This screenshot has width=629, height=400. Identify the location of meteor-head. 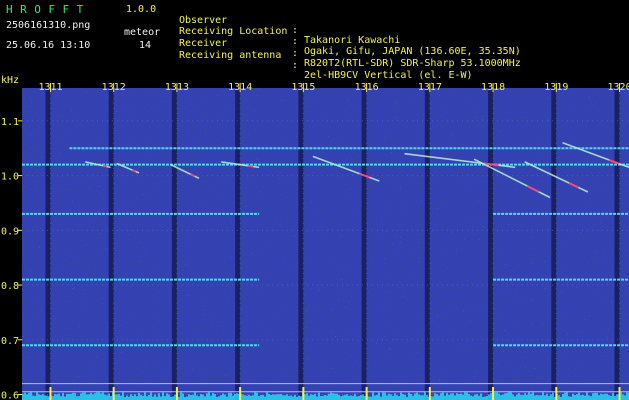
(134, 171).